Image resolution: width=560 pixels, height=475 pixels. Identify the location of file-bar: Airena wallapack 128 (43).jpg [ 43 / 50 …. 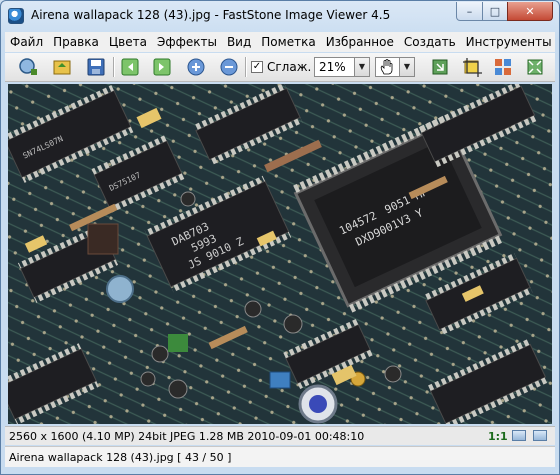
(280, 456).